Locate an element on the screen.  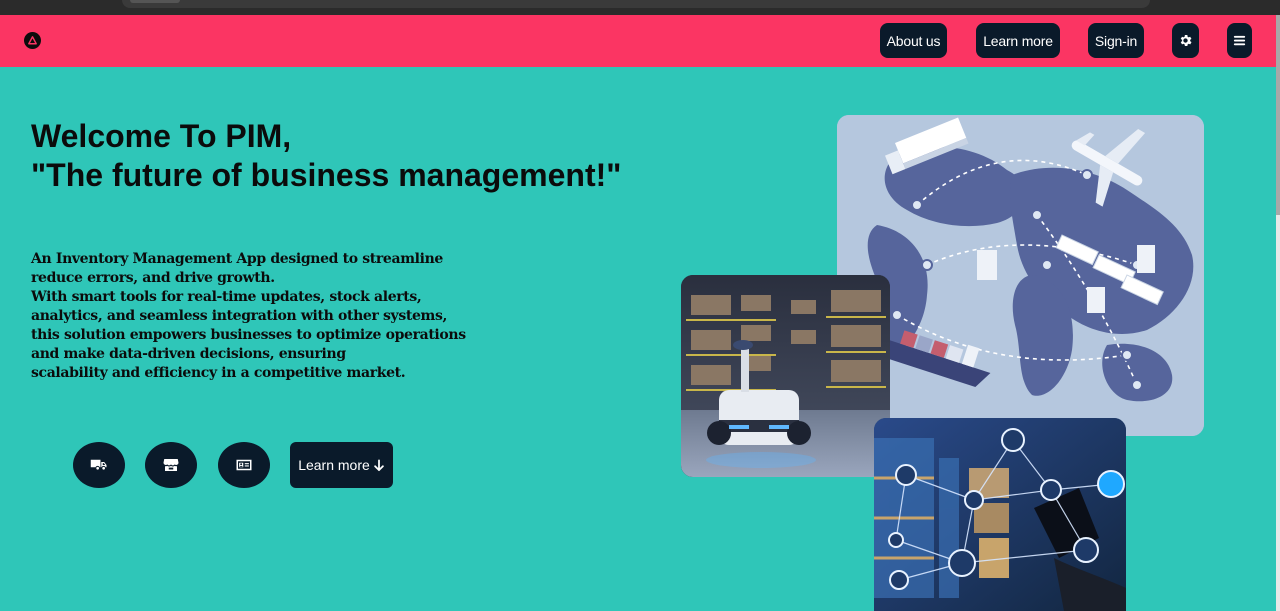
page-scrollbar is located at coordinates (1278, 313).